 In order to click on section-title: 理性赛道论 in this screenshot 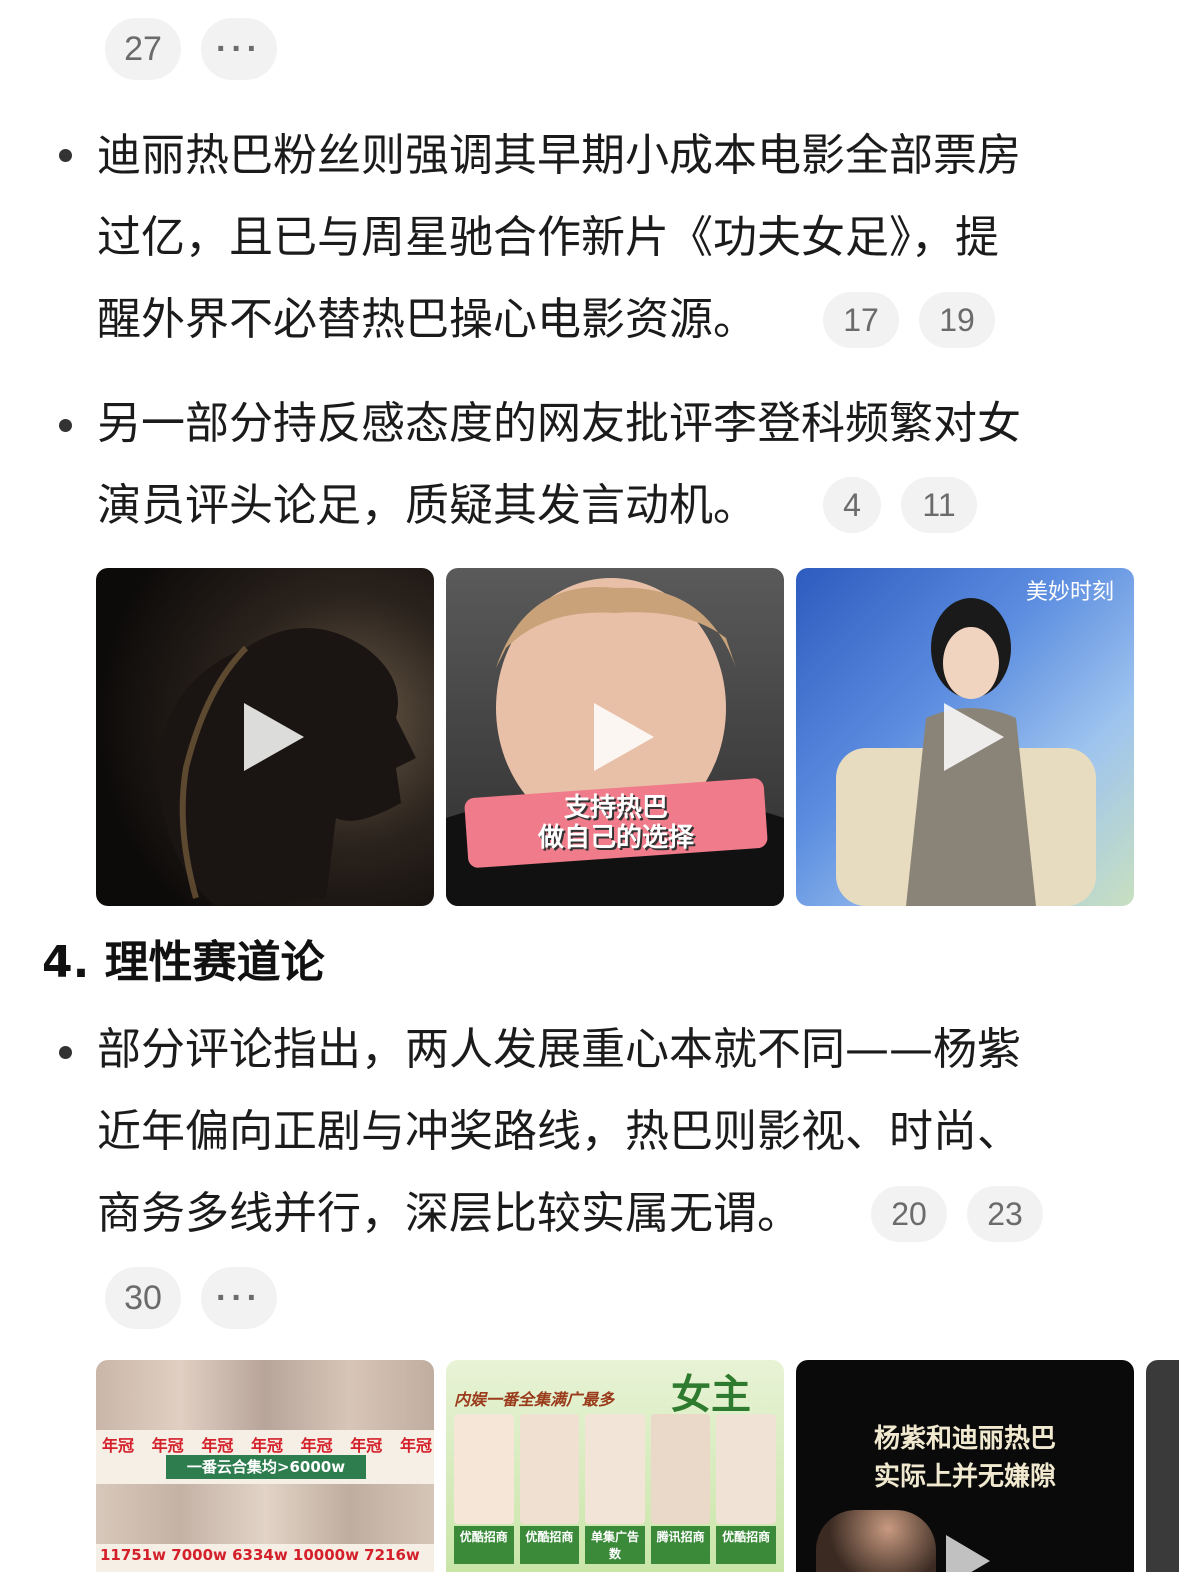, I will do `click(214, 962)`.